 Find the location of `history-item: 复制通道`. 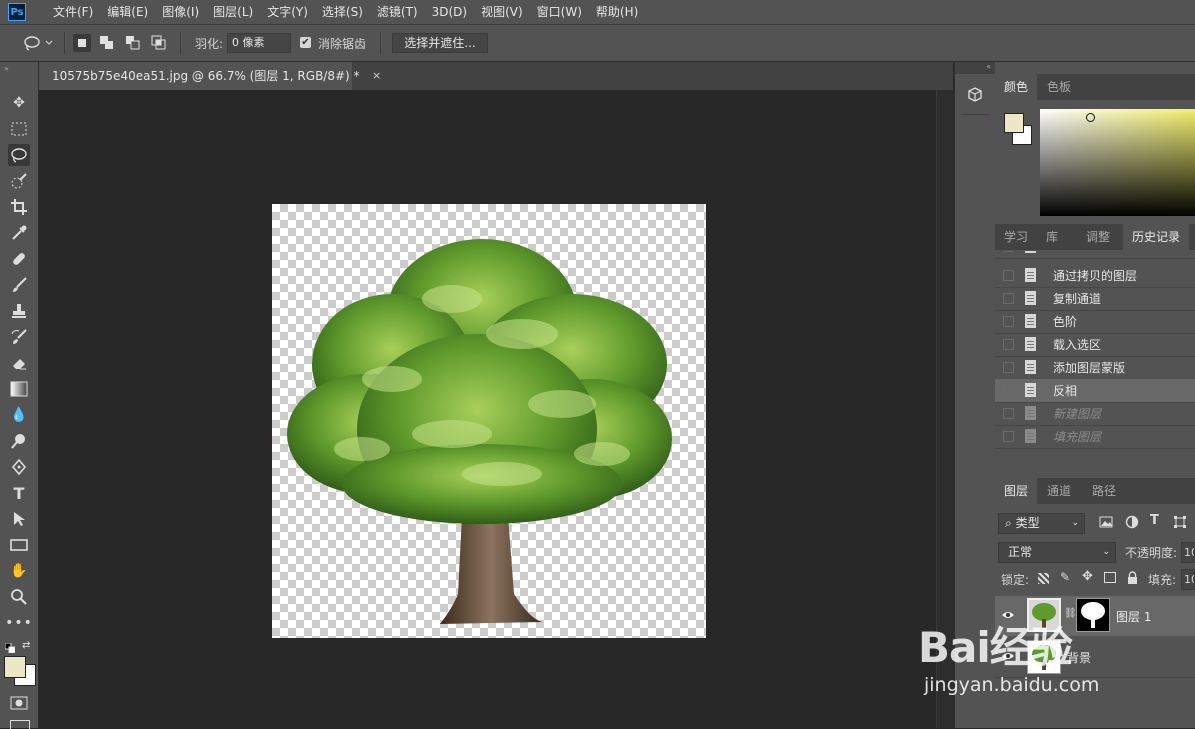

history-item: 复制通道 is located at coordinates (1095, 299).